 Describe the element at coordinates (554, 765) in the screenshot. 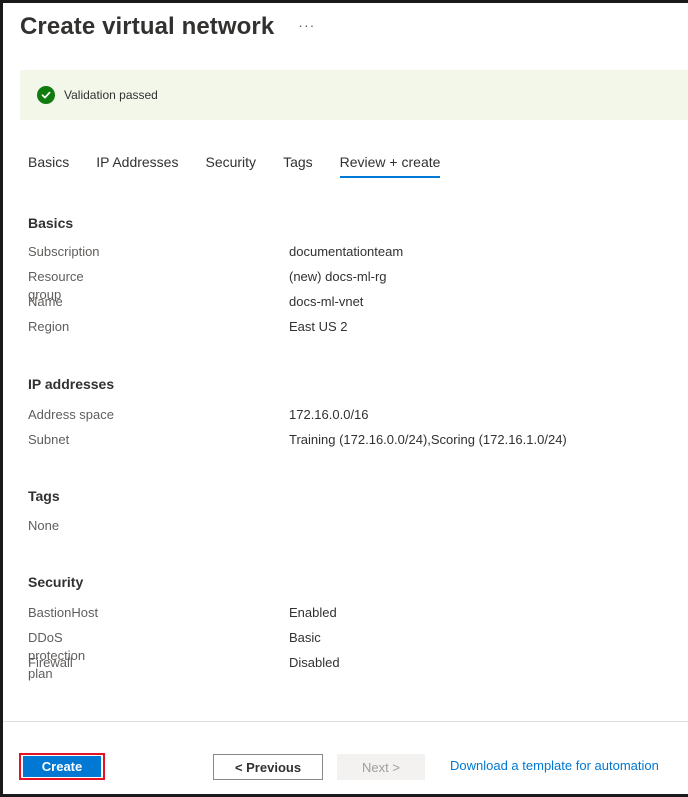

I see `download-template-link: Download a template for automation` at that location.